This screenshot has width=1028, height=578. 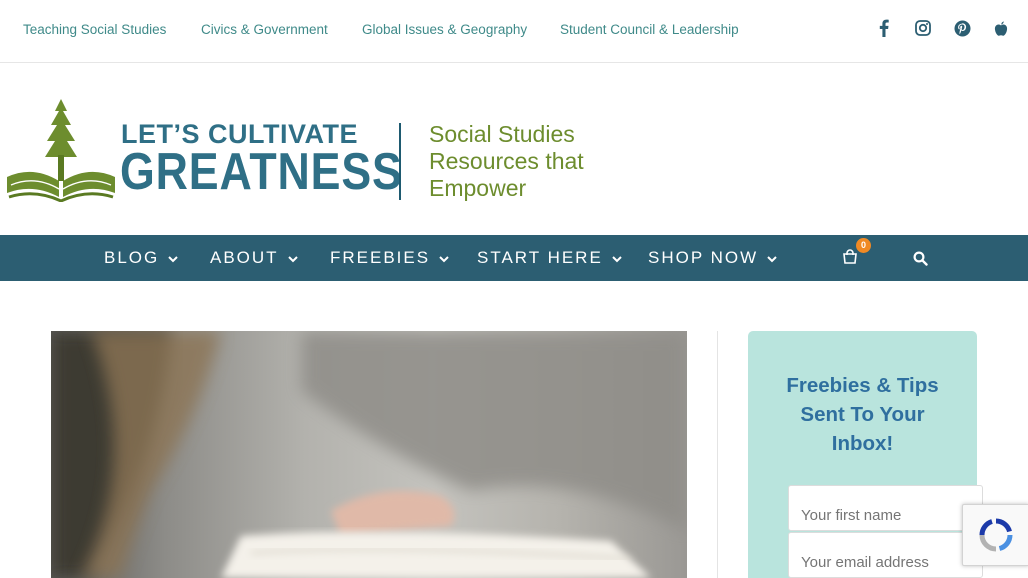 What do you see at coordinates (444, 29) in the screenshot?
I see `top-link-global-issues-geography: Global Issues & Geography` at bounding box center [444, 29].